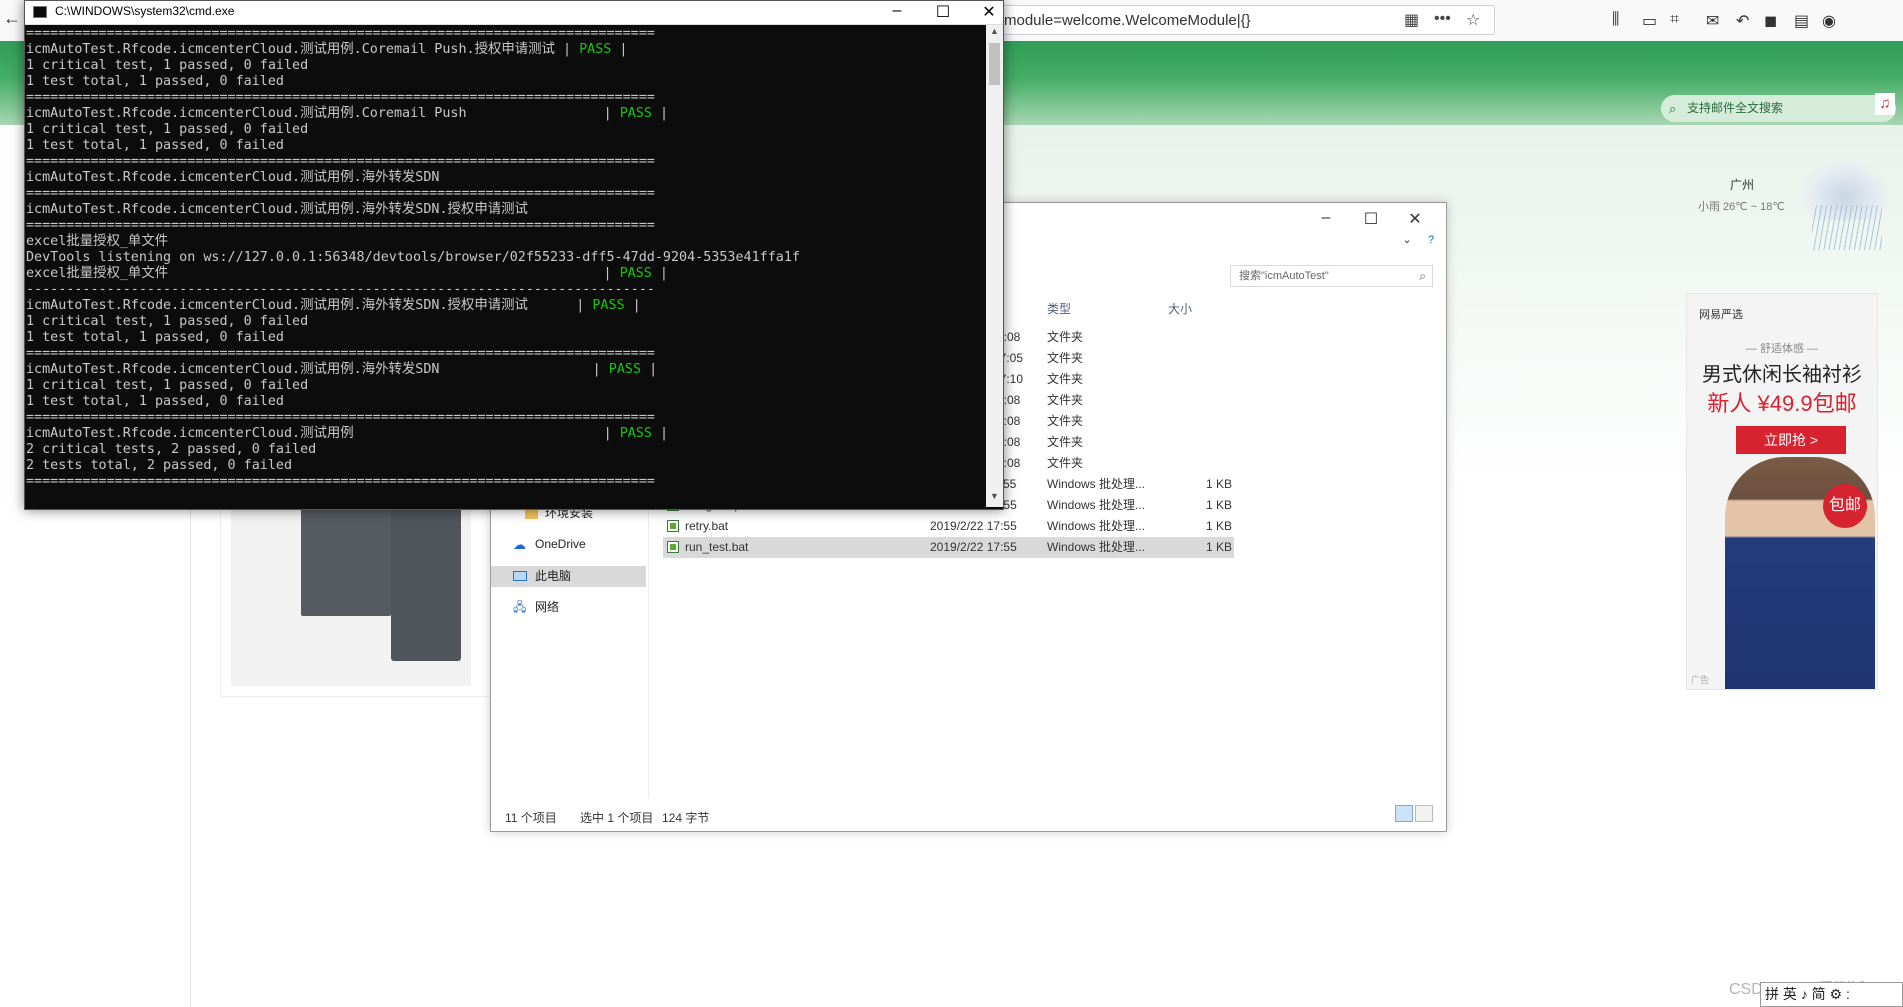  What do you see at coordinates (171, 449) in the screenshot?
I see `console-line-text: 2 critical tests, 2 passed, 0 failed` at bounding box center [171, 449].